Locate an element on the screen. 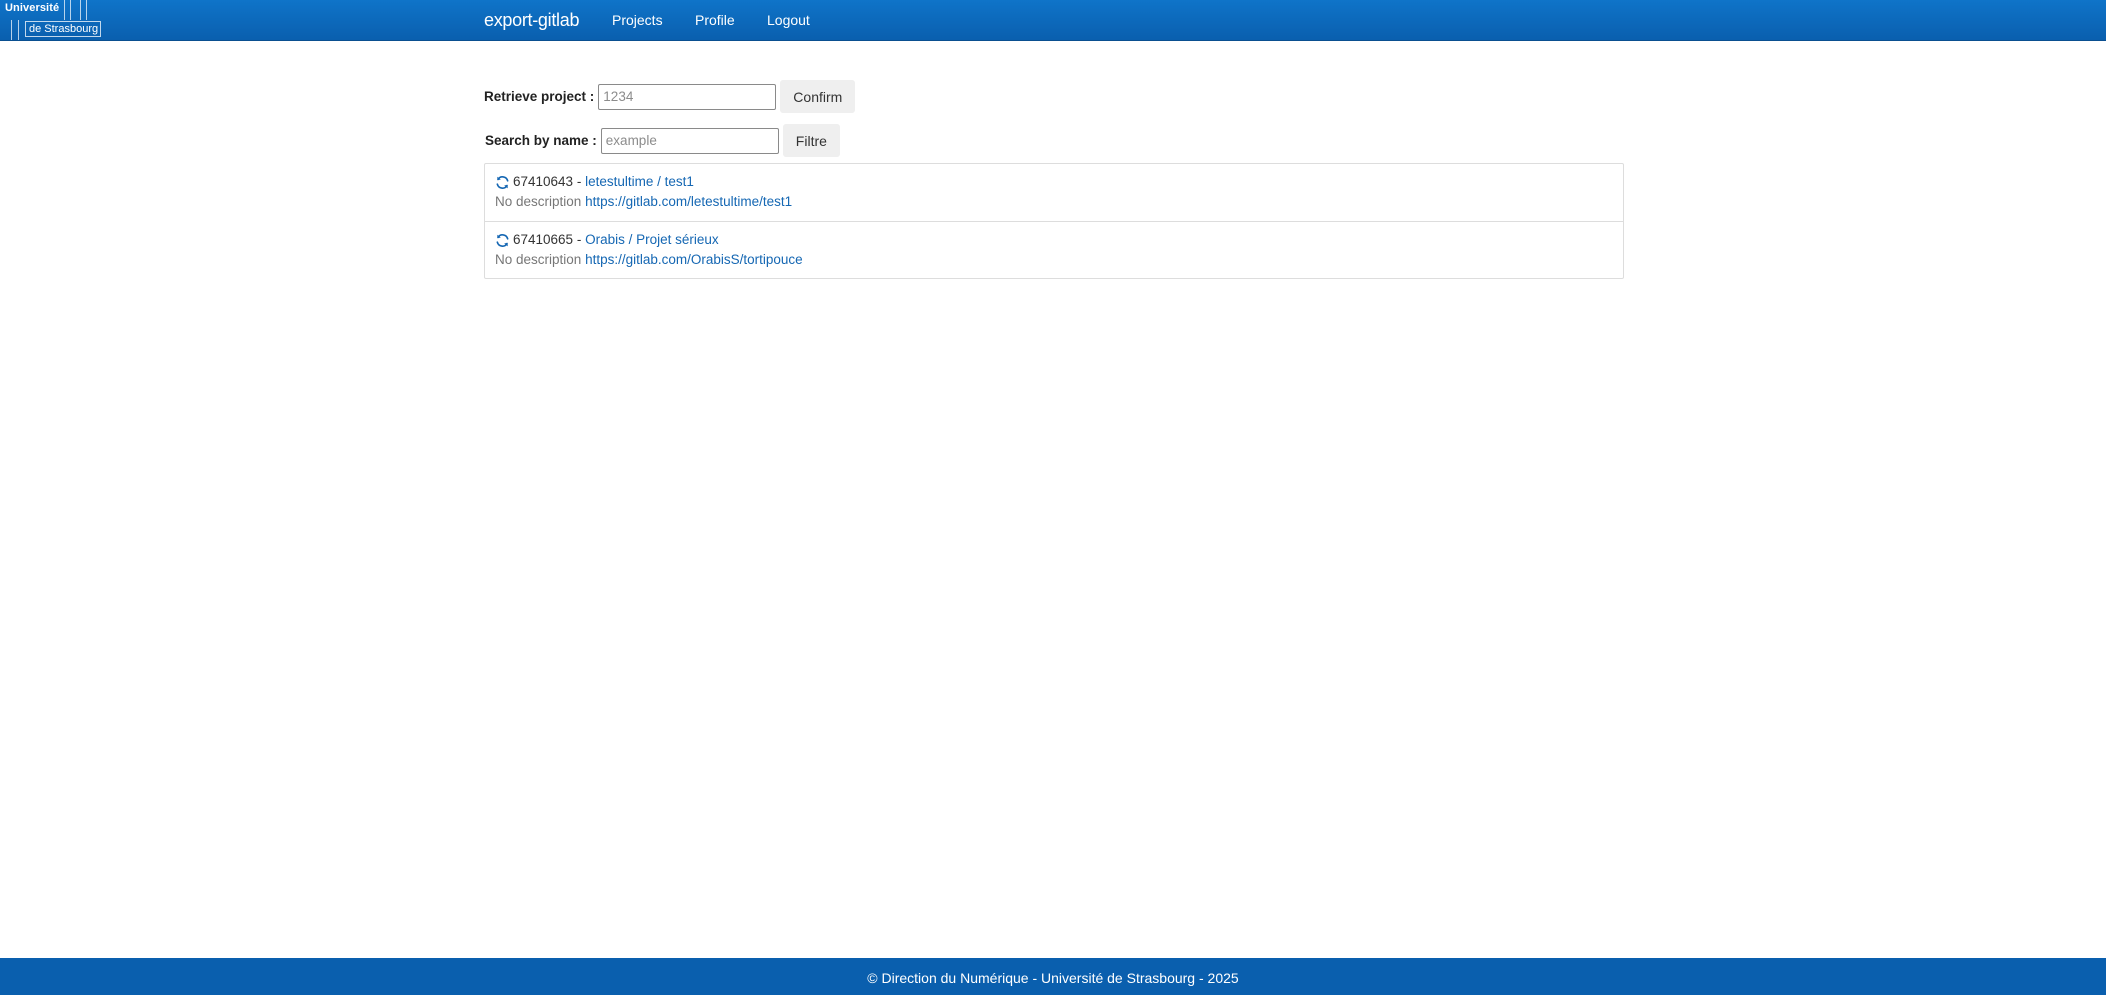 This screenshot has width=2106, height=998. logo-line-2: de Strasbourg is located at coordinates (63, 29).